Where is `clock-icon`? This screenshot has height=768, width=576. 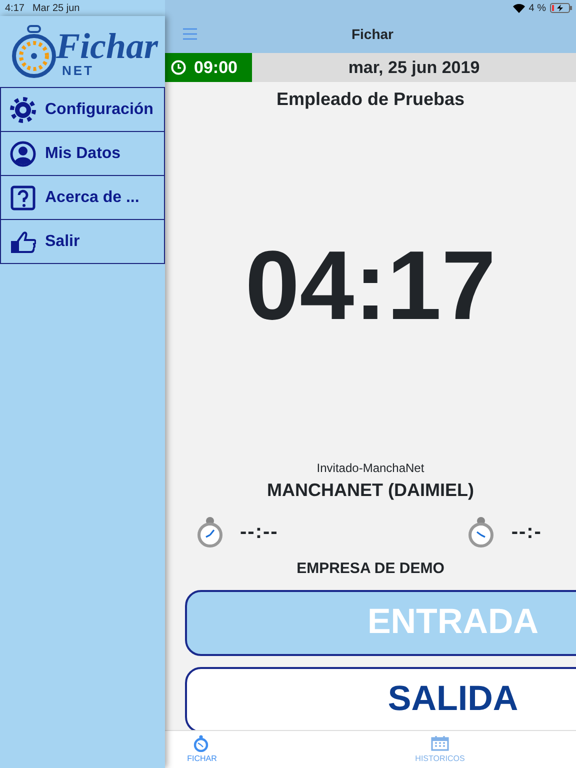 clock-icon is located at coordinates (178, 67).